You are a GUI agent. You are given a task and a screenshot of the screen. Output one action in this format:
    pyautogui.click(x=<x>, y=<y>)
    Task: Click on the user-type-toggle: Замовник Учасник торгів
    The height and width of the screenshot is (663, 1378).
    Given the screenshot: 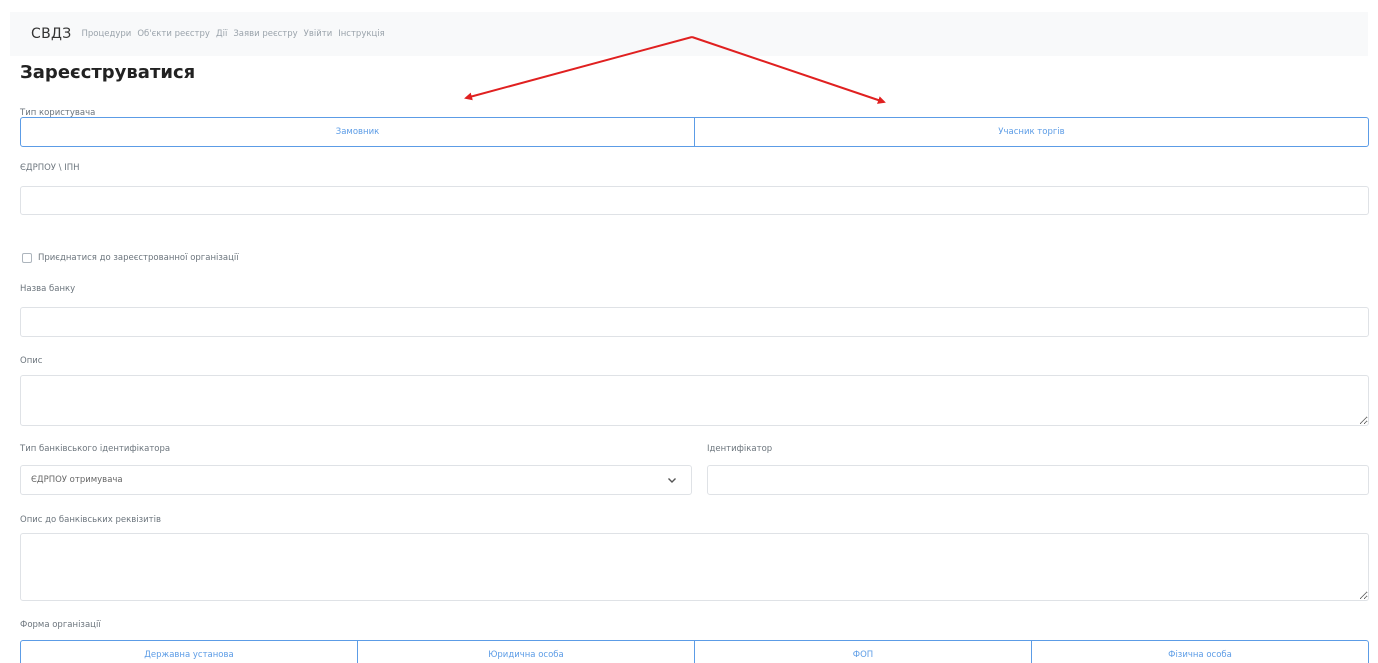 What is the action you would take?
    pyautogui.click(x=694, y=132)
    